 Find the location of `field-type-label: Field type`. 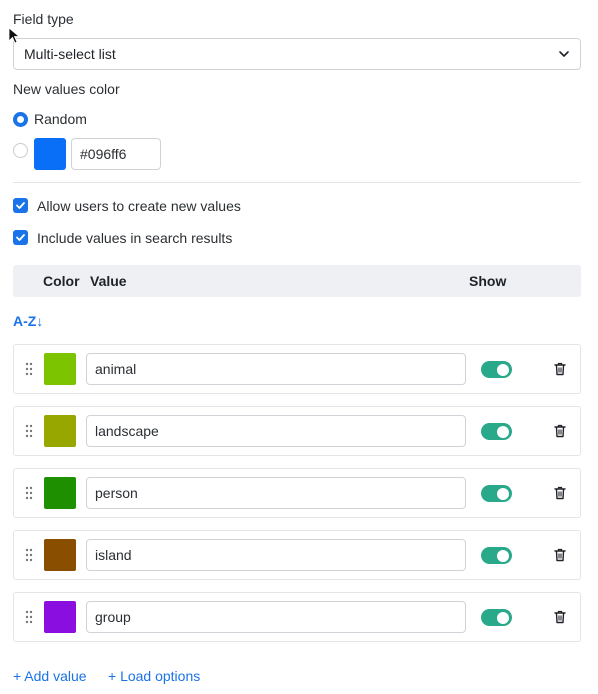

field-type-label: Field type is located at coordinates (43, 19).